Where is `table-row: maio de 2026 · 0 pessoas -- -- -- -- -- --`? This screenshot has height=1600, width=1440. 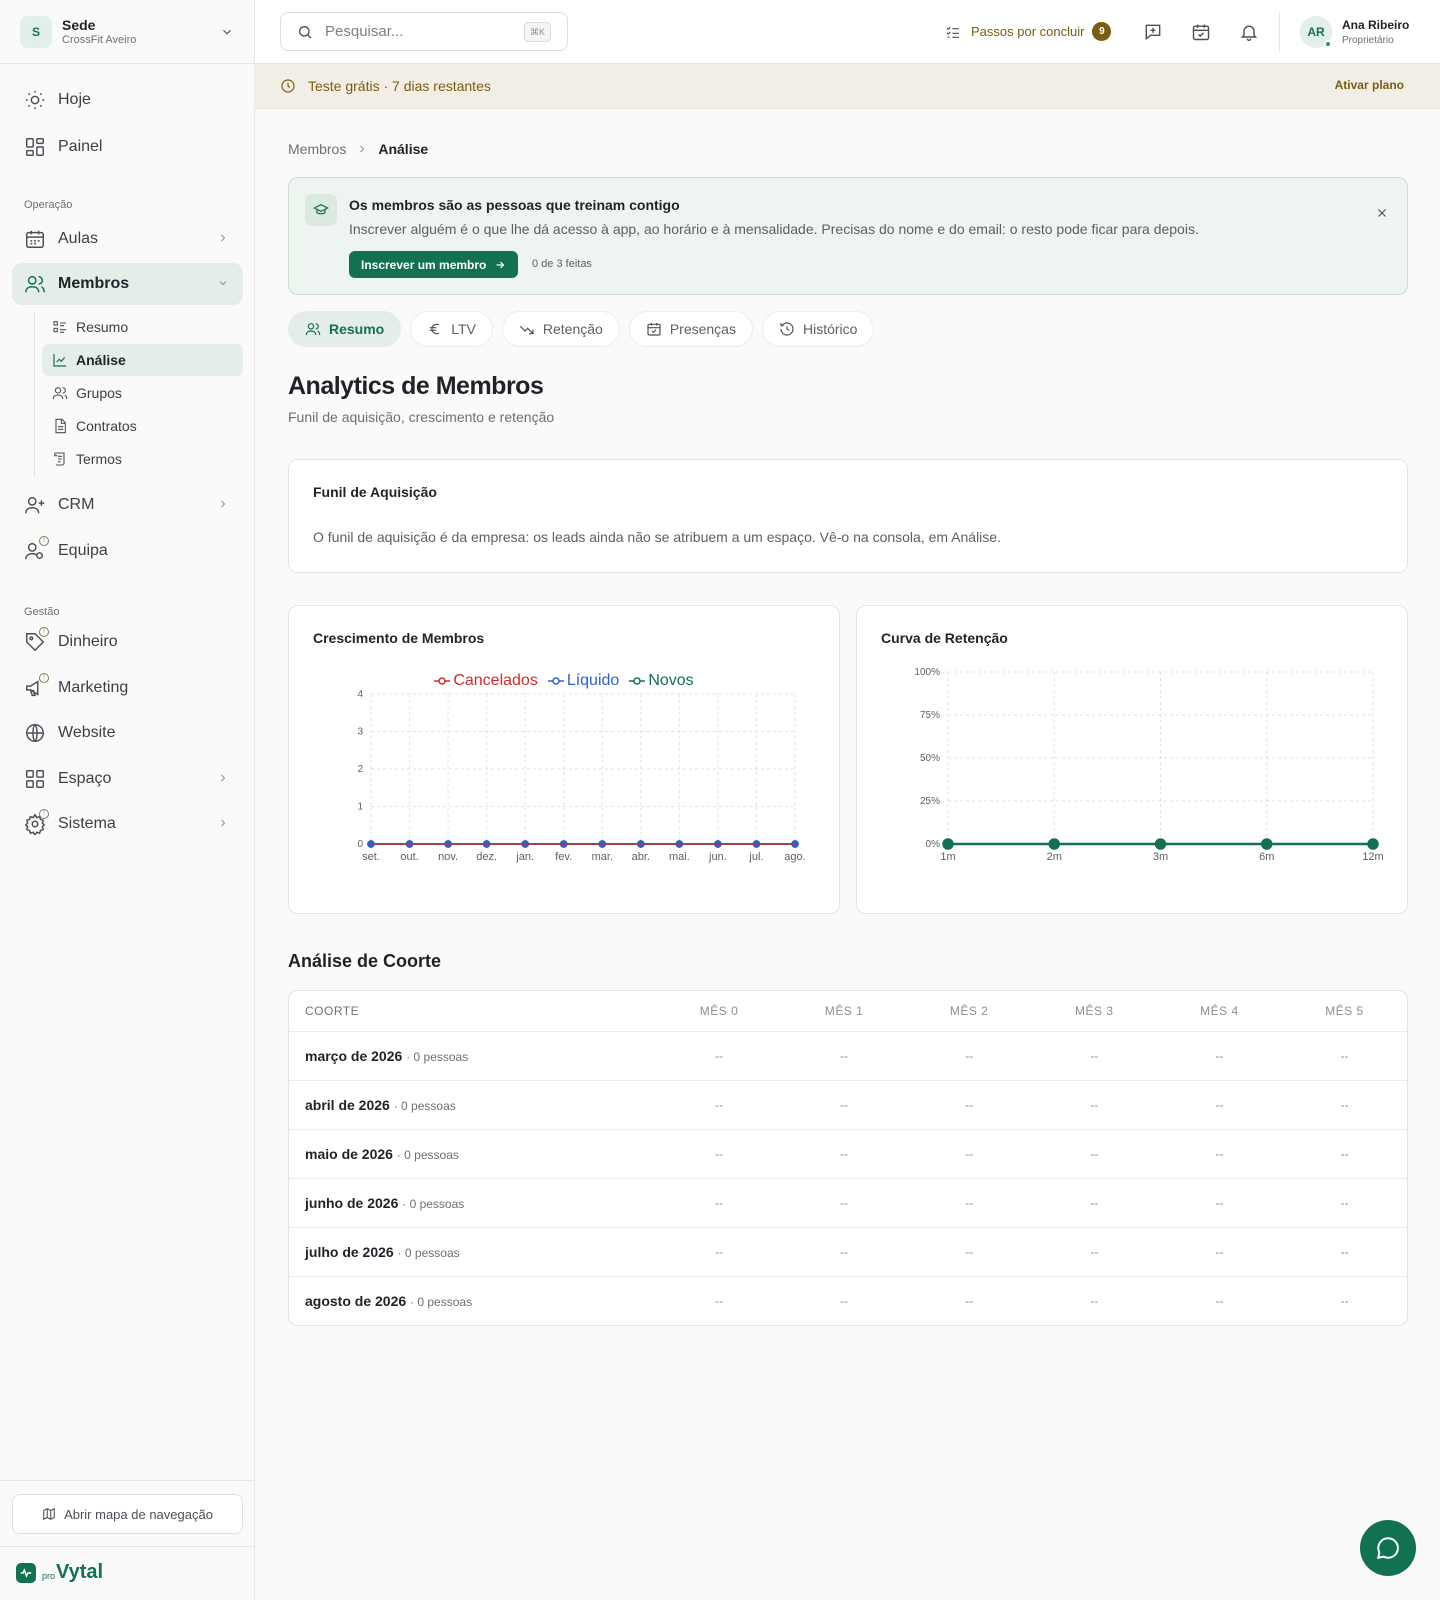
table-row: maio de 2026 · 0 pessoas -- -- -- -- -- -- is located at coordinates (848, 1153).